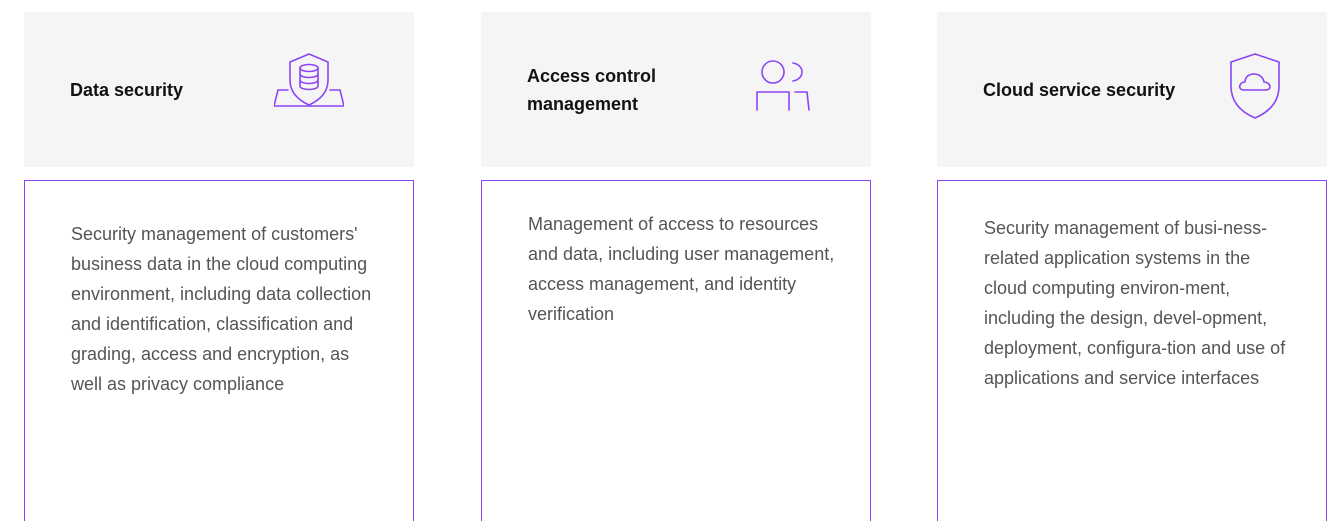  I want to click on card-title: Data security, so click(127, 89).